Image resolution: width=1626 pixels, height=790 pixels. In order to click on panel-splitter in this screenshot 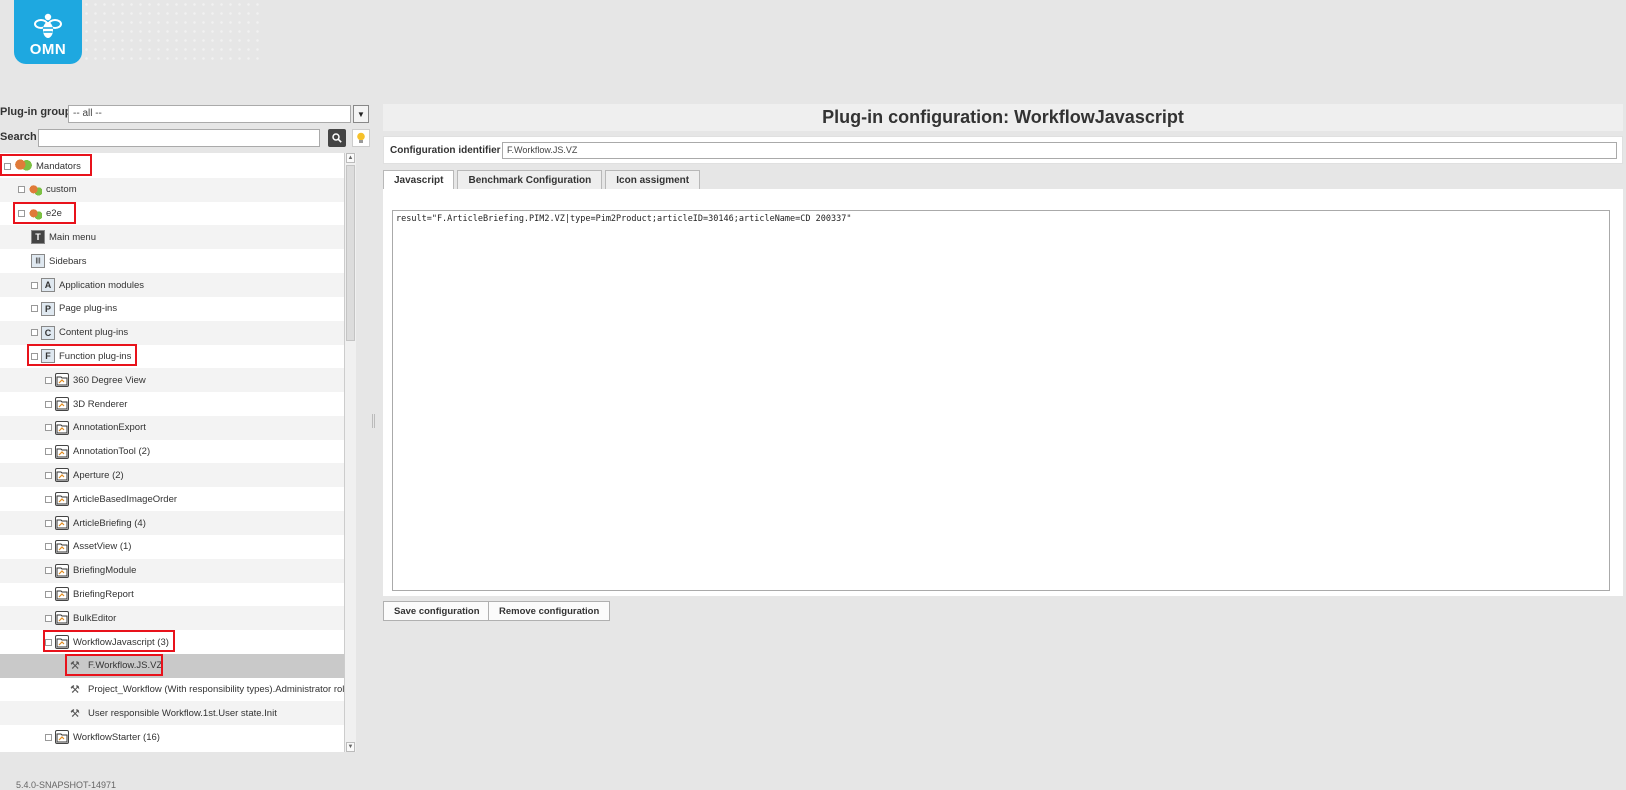, I will do `click(373, 421)`.